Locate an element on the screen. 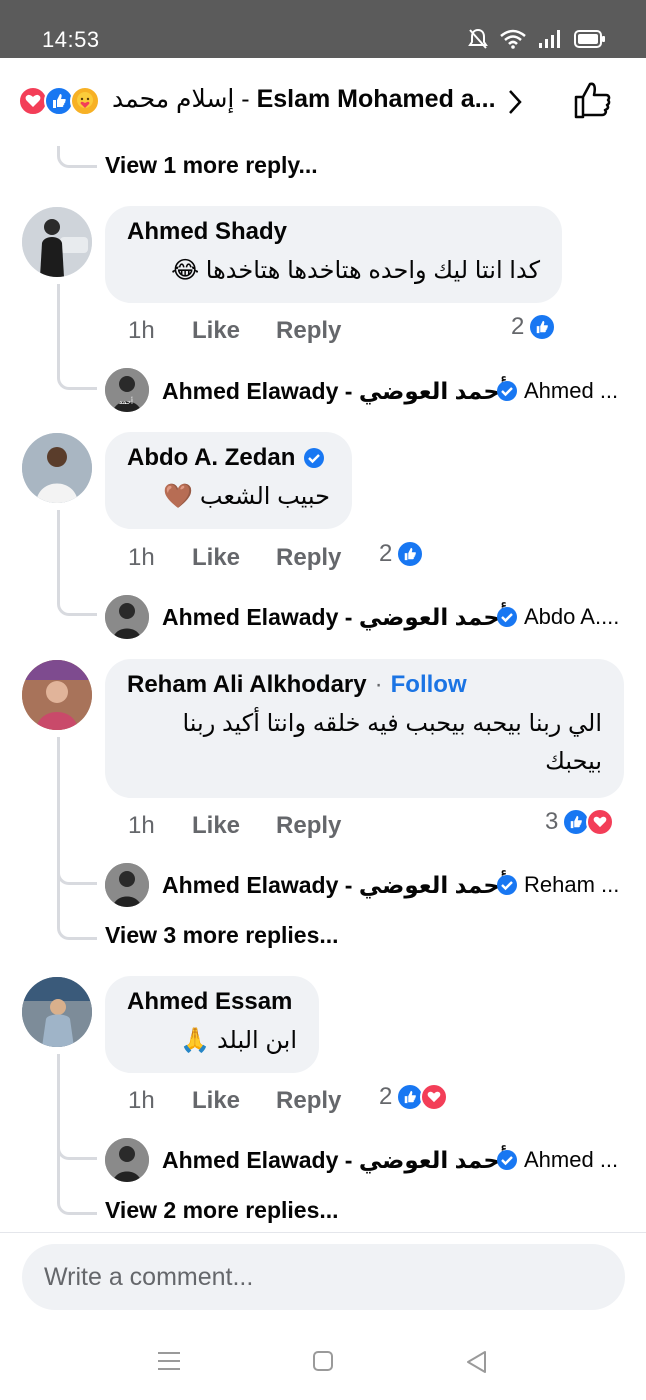 The width and height of the screenshot is (646, 1400). header-reactions is located at coordinates (59, 101).